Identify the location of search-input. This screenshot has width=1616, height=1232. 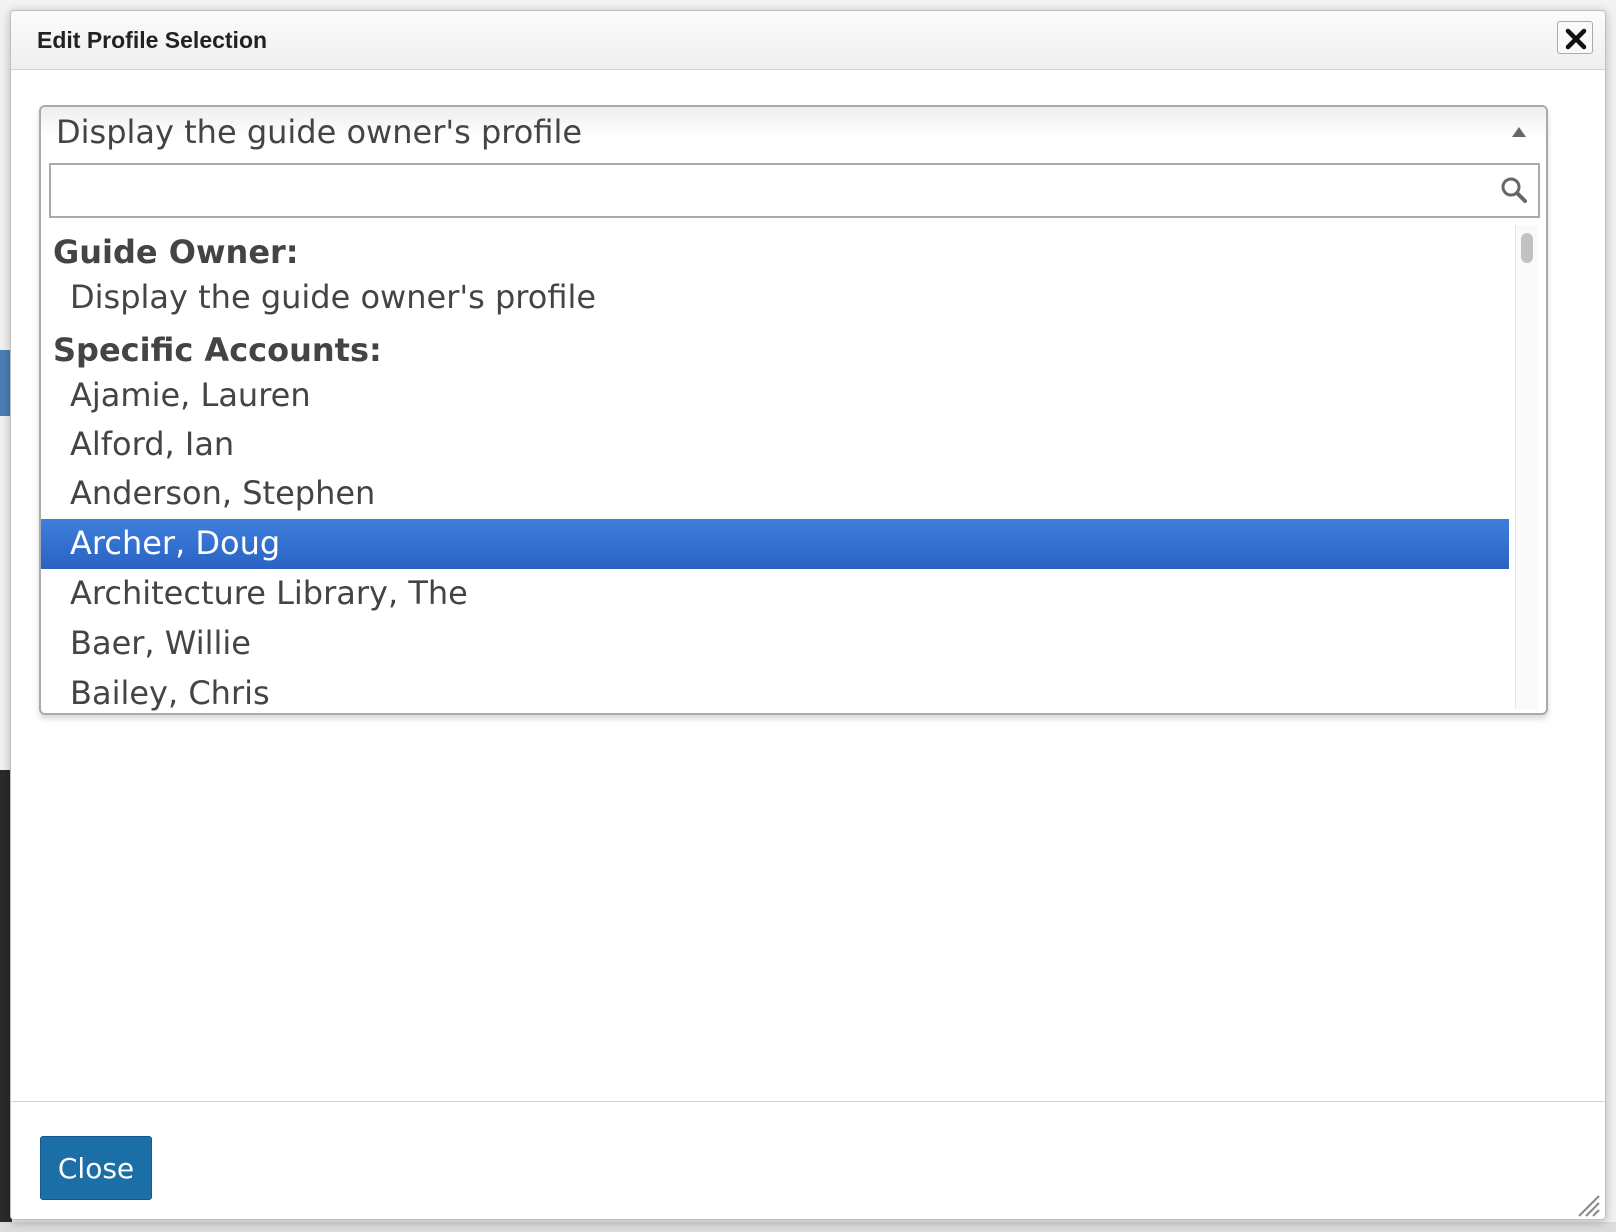
(771, 190).